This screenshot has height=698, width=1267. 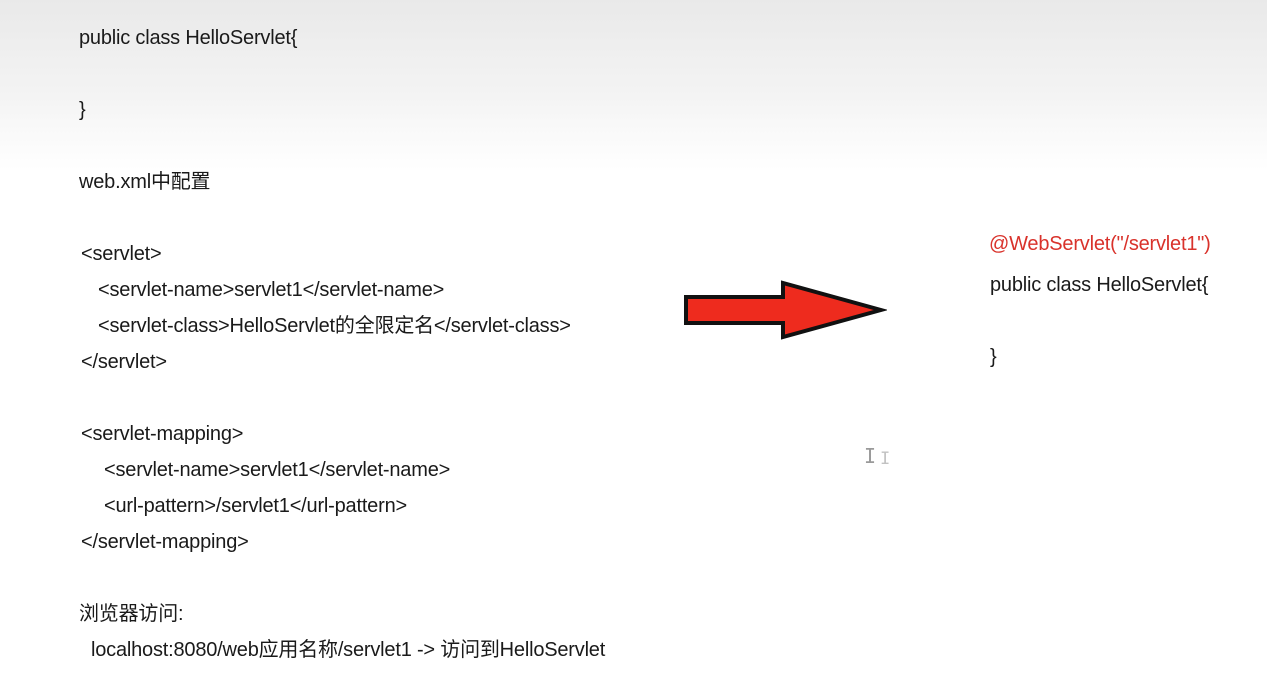 I want to click on right-arrow-icon, so click(x=786, y=312).